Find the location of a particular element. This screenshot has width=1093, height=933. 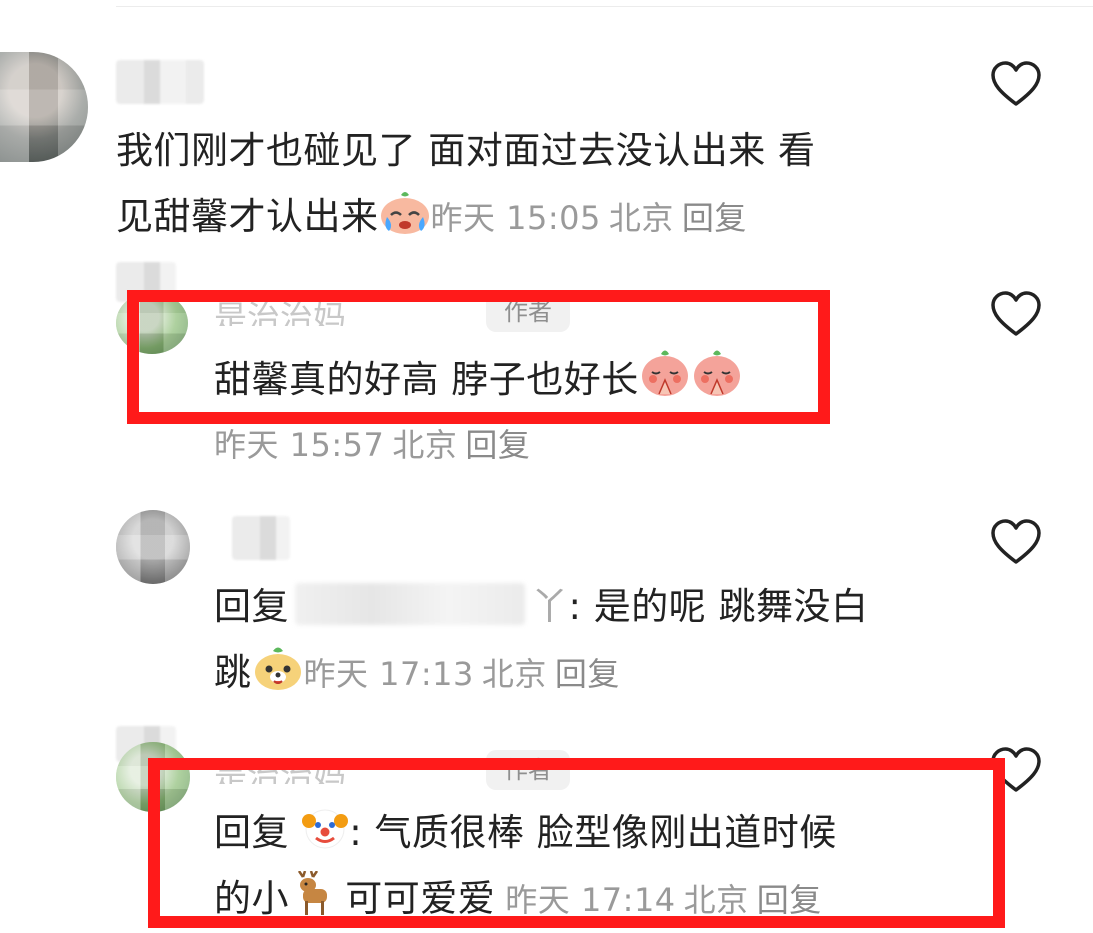

dog-emoji-icon is located at coordinates (277, 668).